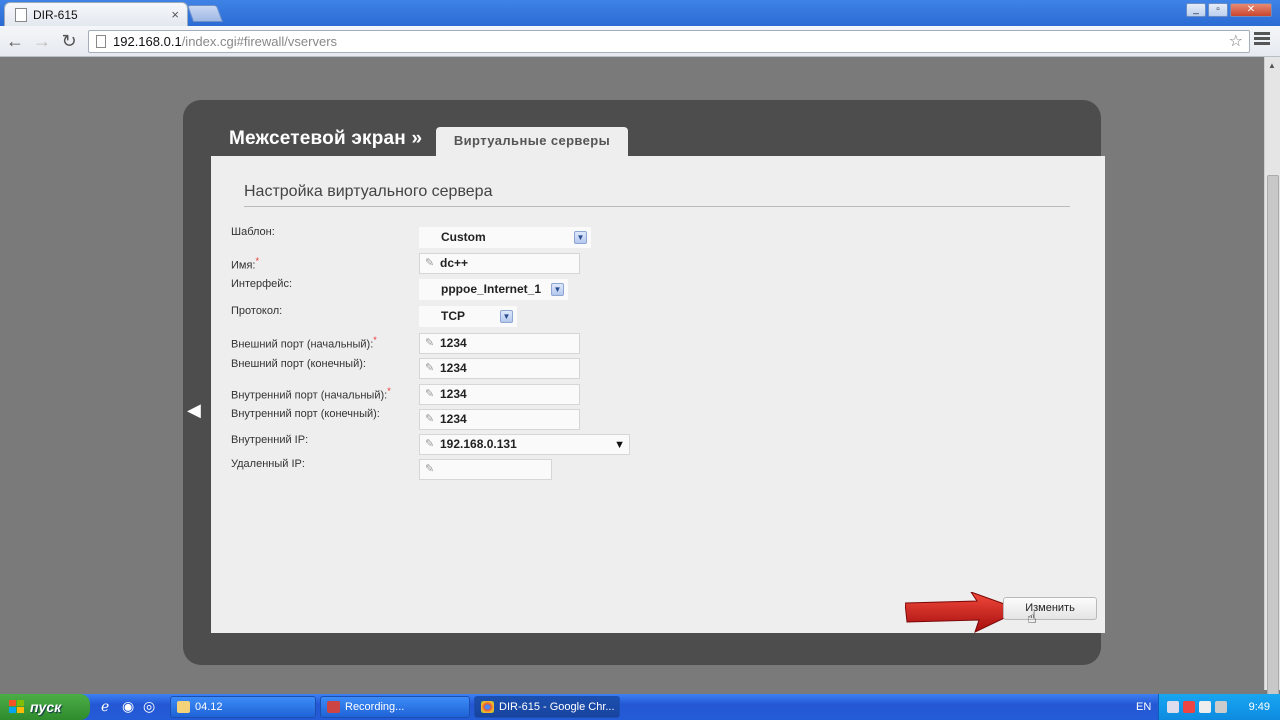 The image size is (1280, 720). What do you see at coordinates (485, 469) in the screenshot?
I see `remote-ip-input: ✎` at bounding box center [485, 469].